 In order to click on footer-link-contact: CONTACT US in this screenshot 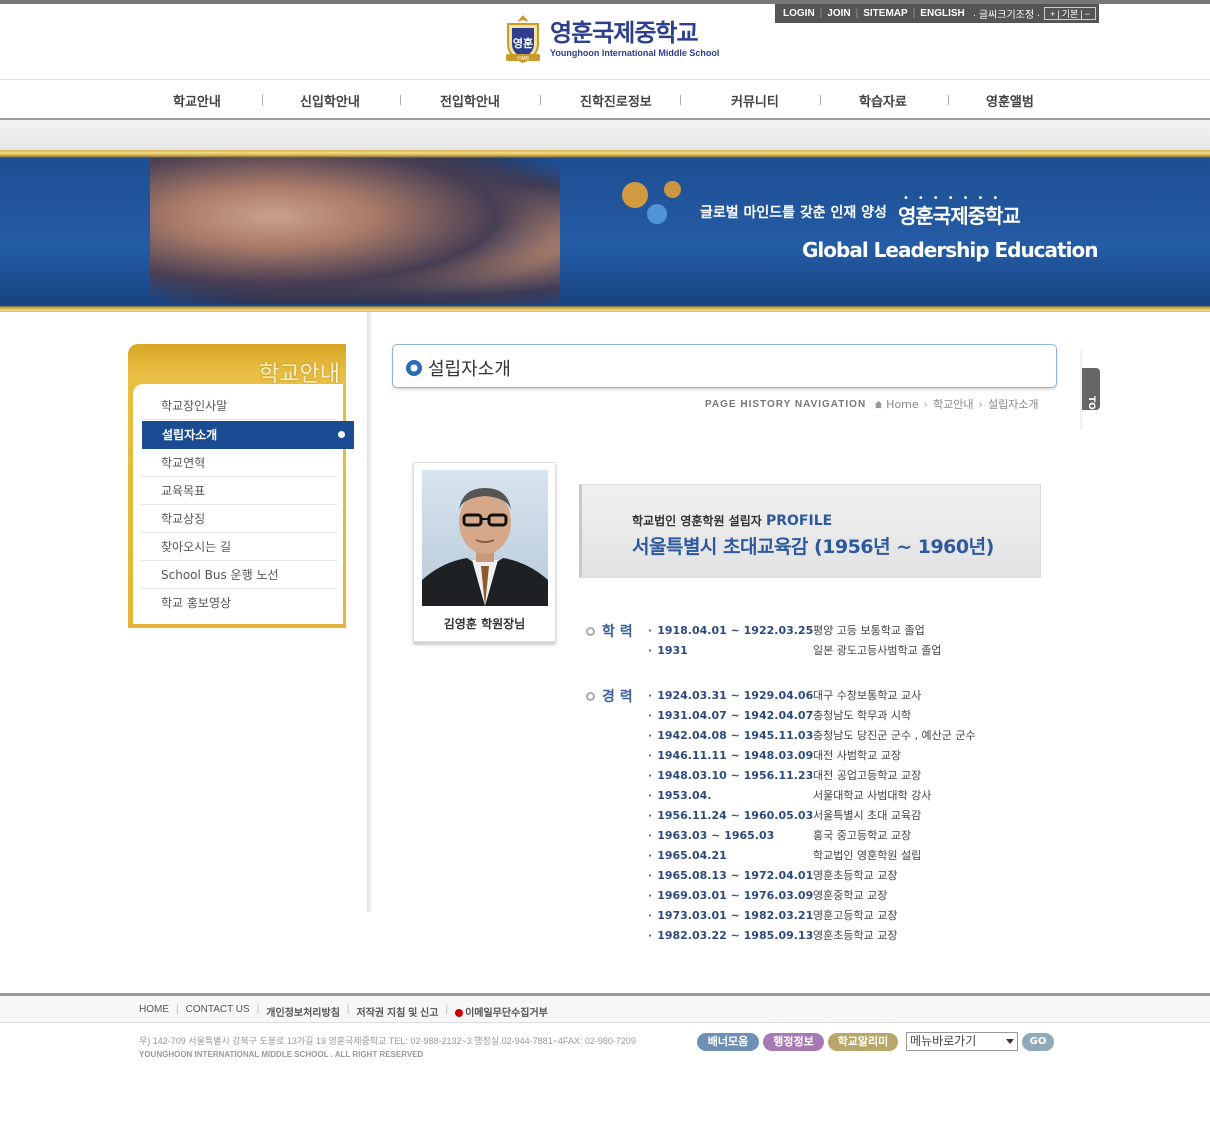, I will do `click(218, 1011)`.